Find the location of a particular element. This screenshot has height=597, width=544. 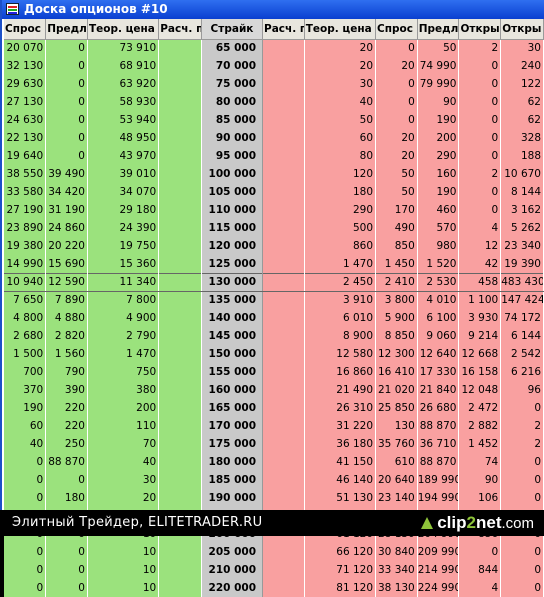

cell-put-bid: 25 850 is located at coordinates (396, 408).